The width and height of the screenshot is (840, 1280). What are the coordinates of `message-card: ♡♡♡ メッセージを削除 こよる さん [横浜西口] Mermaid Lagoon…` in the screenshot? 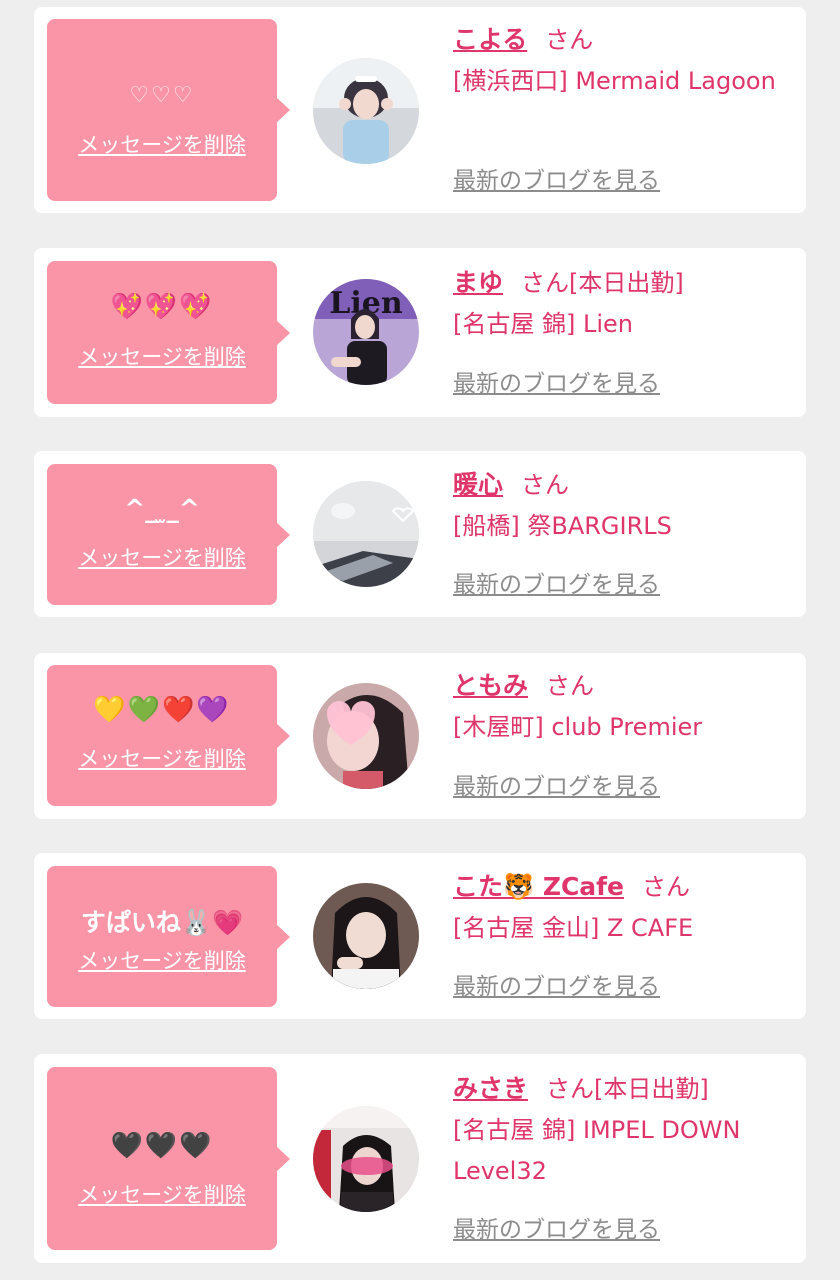 It's located at (420, 110).